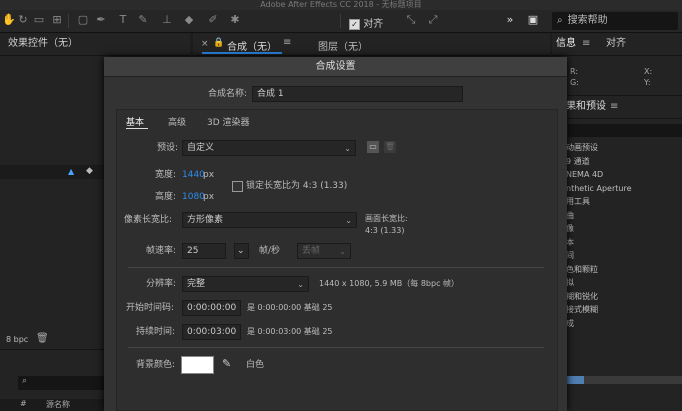 The width and height of the screenshot is (682, 411). I want to click on tab-align: 对齐, so click(616, 44).